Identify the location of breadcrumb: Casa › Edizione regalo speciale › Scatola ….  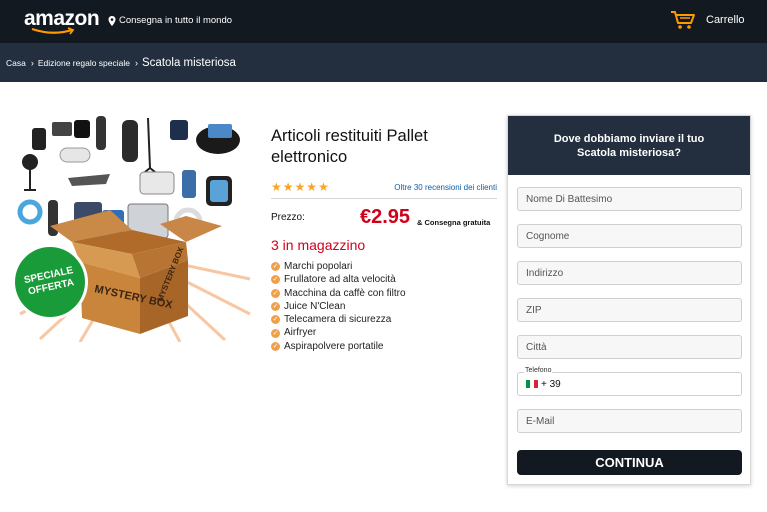
(383, 62).